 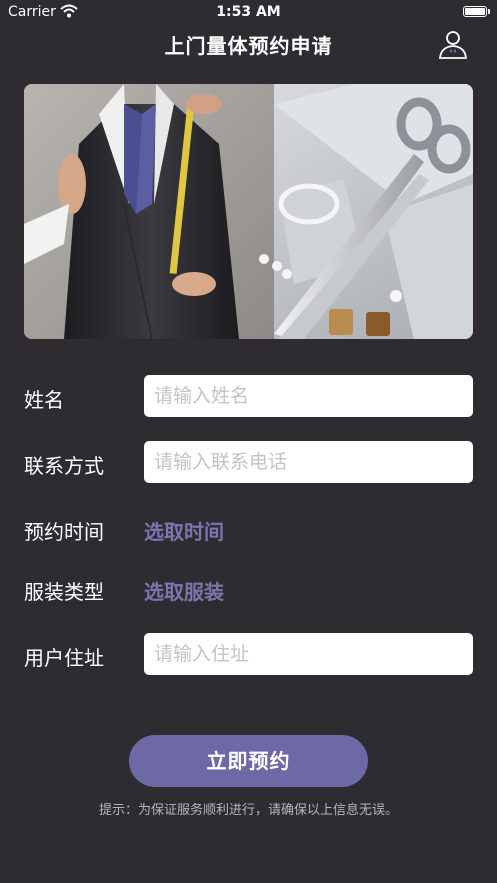 I want to click on select-time-button: 选取时间, so click(x=184, y=530).